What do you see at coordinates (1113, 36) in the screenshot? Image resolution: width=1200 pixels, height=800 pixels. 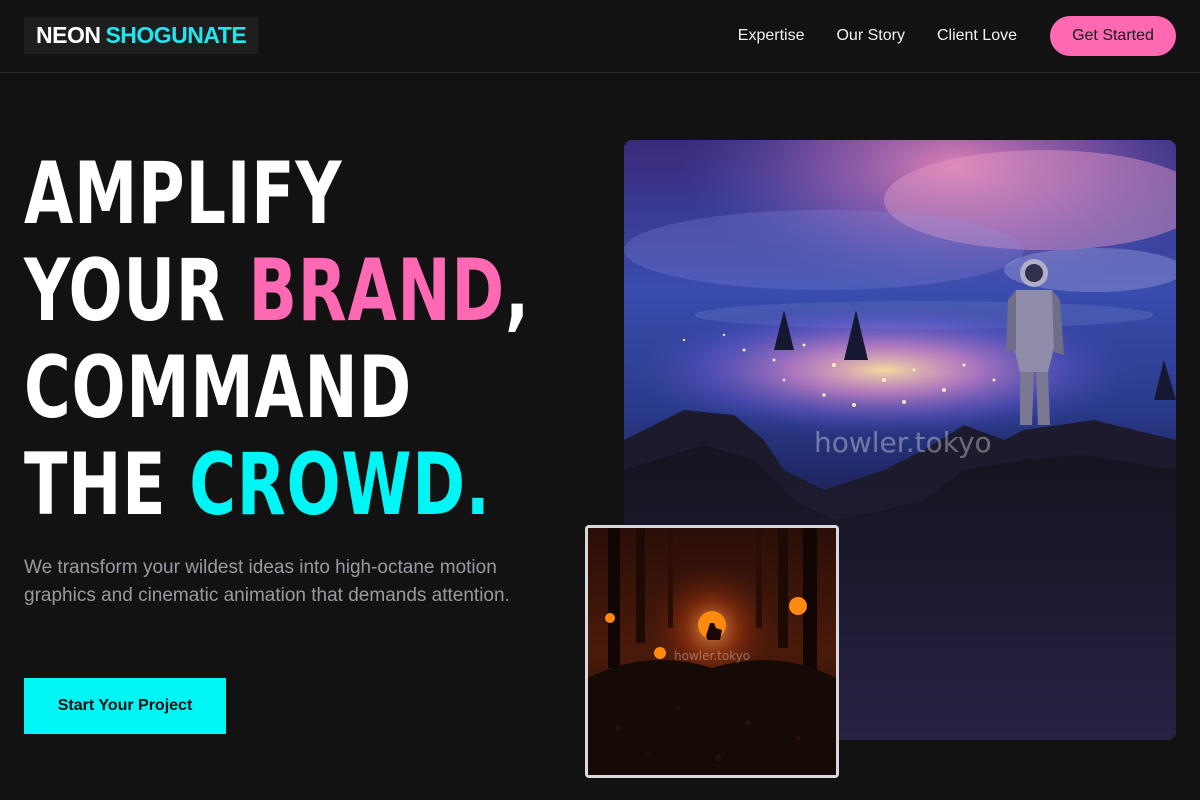 I see `get-started-button: Get Started` at bounding box center [1113, 36].